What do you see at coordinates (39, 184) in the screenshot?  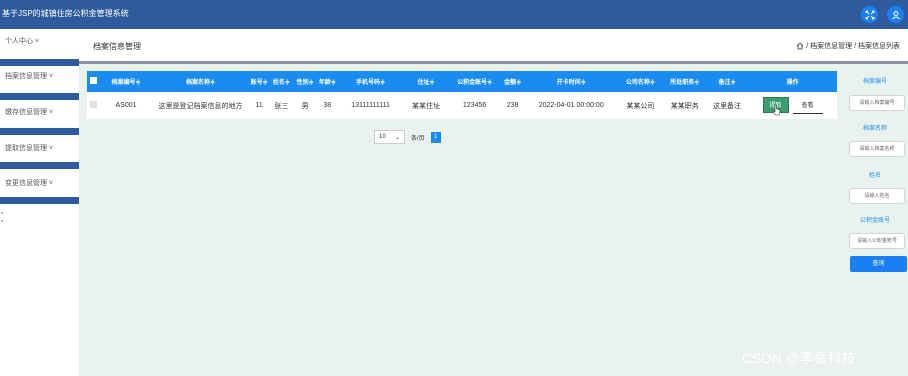 I see `sidebar-item-change: 变更信息管理 ˅` at bounding box center [39, 184].